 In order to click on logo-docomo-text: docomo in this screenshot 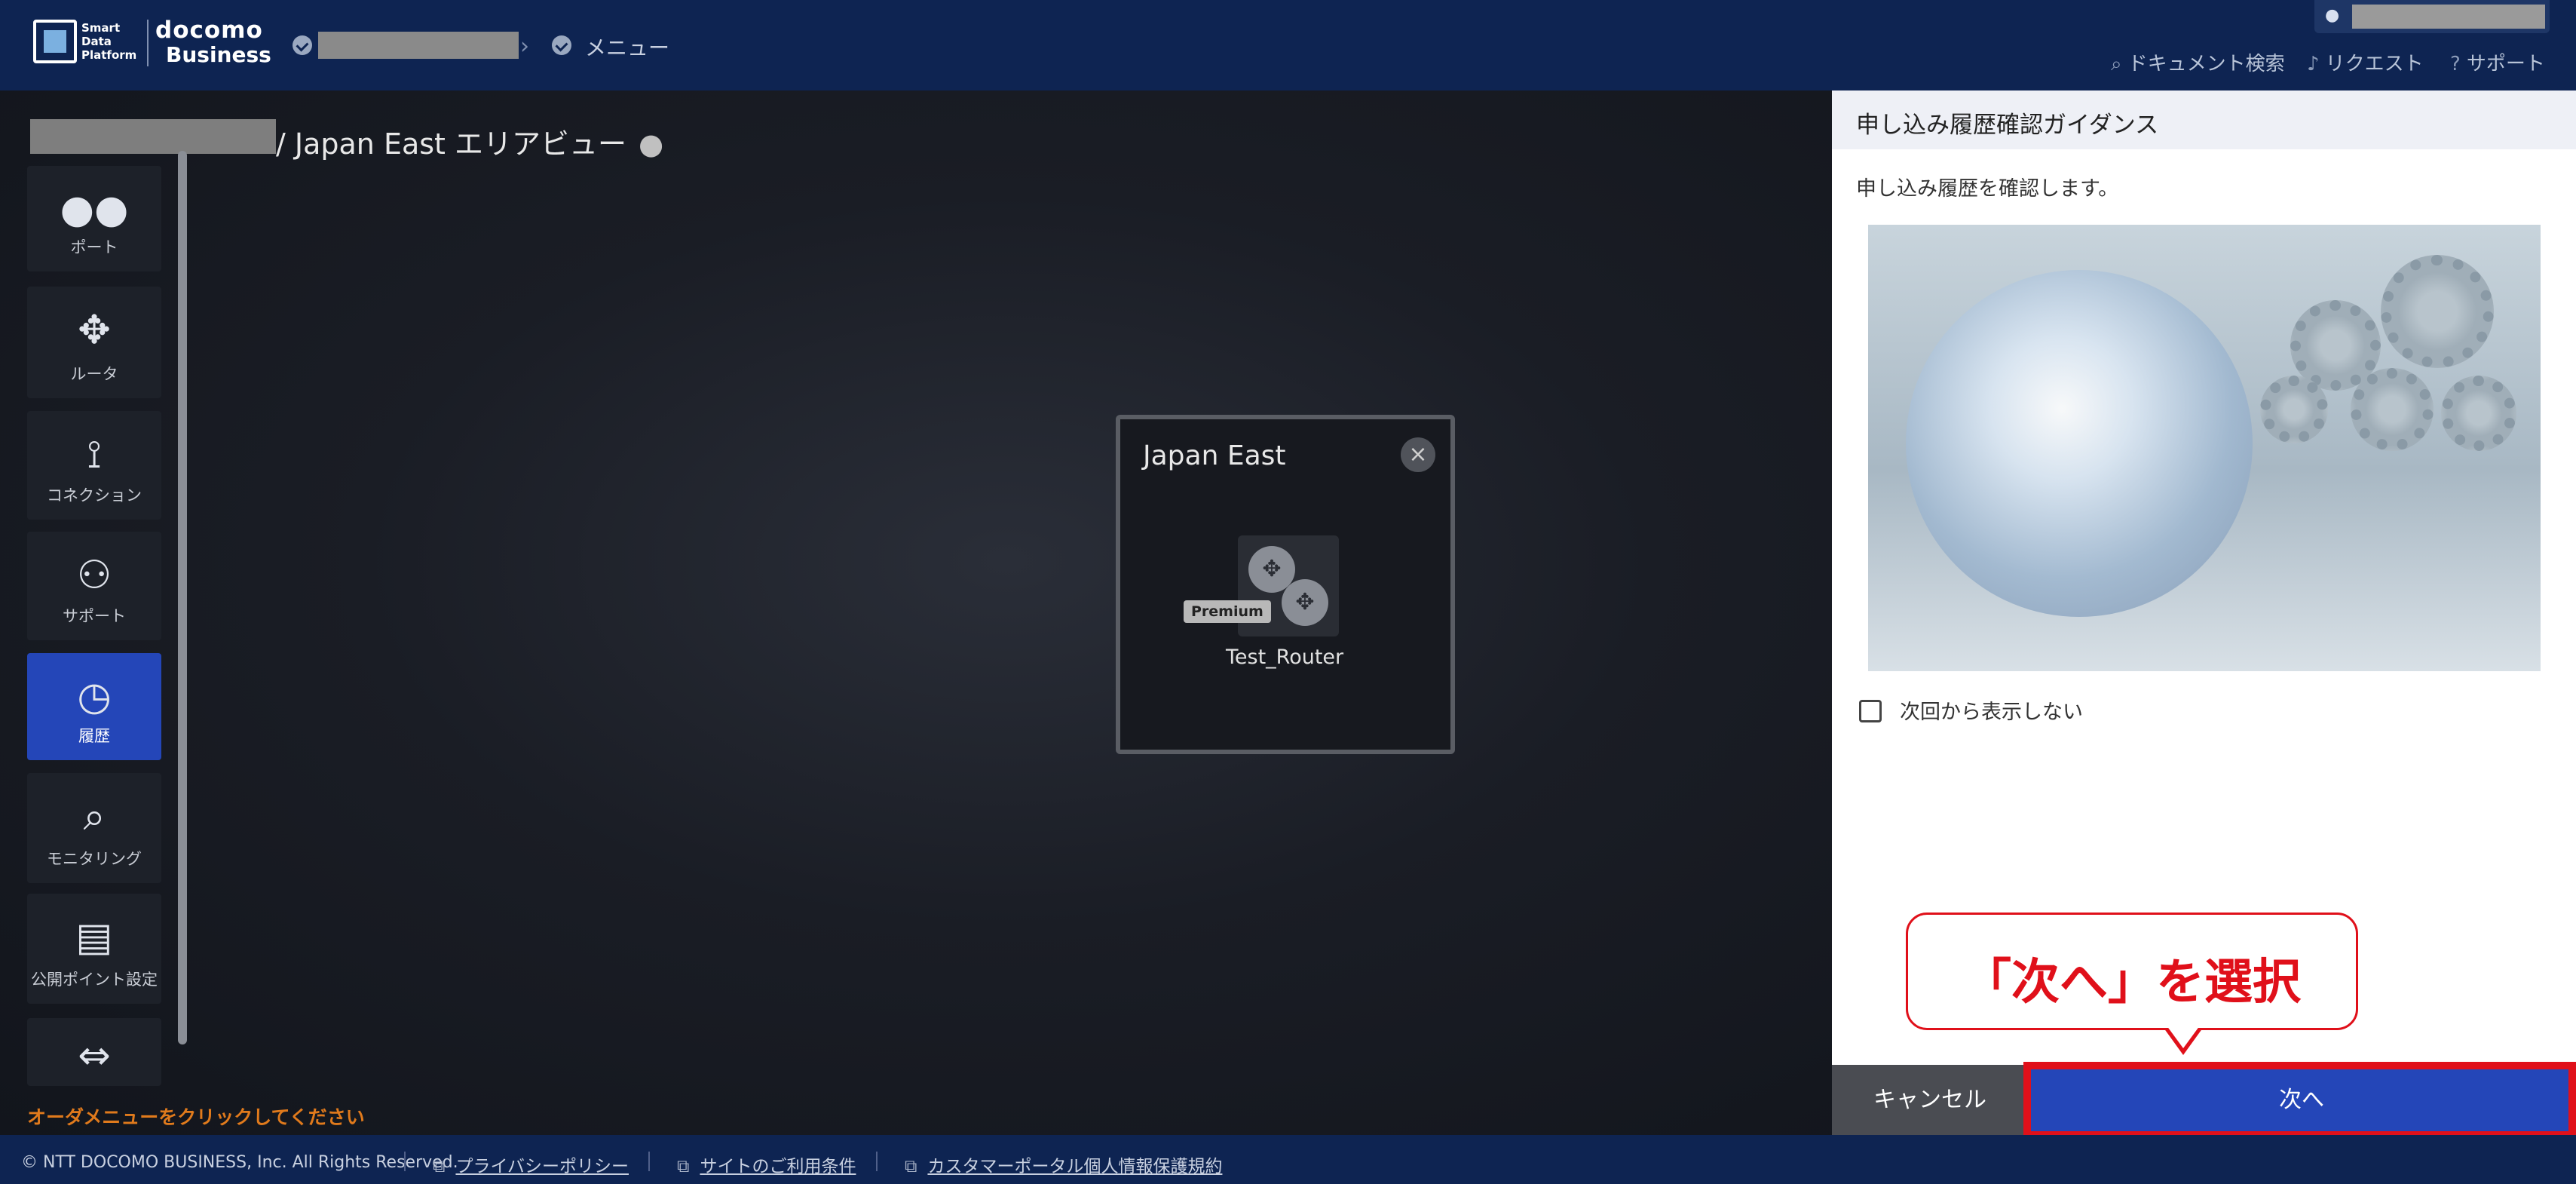, I will do `click(209, 30)`.